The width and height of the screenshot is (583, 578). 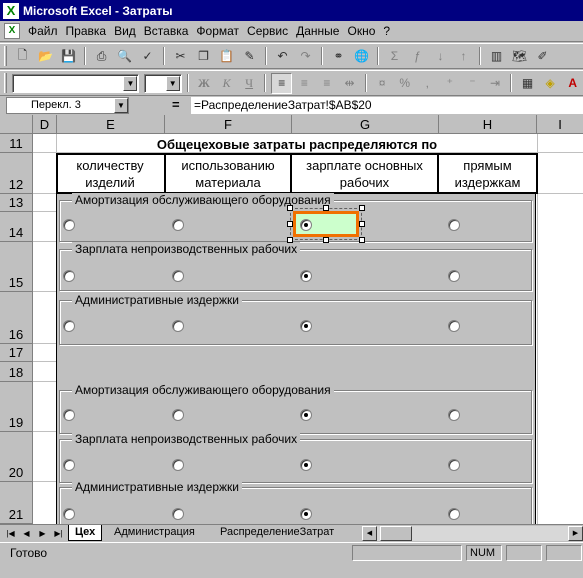 What do you see at coordinates (575, 533) in the screenshot?
I see `scroll-right-icon: ▶` at bounding box center [575, 533].